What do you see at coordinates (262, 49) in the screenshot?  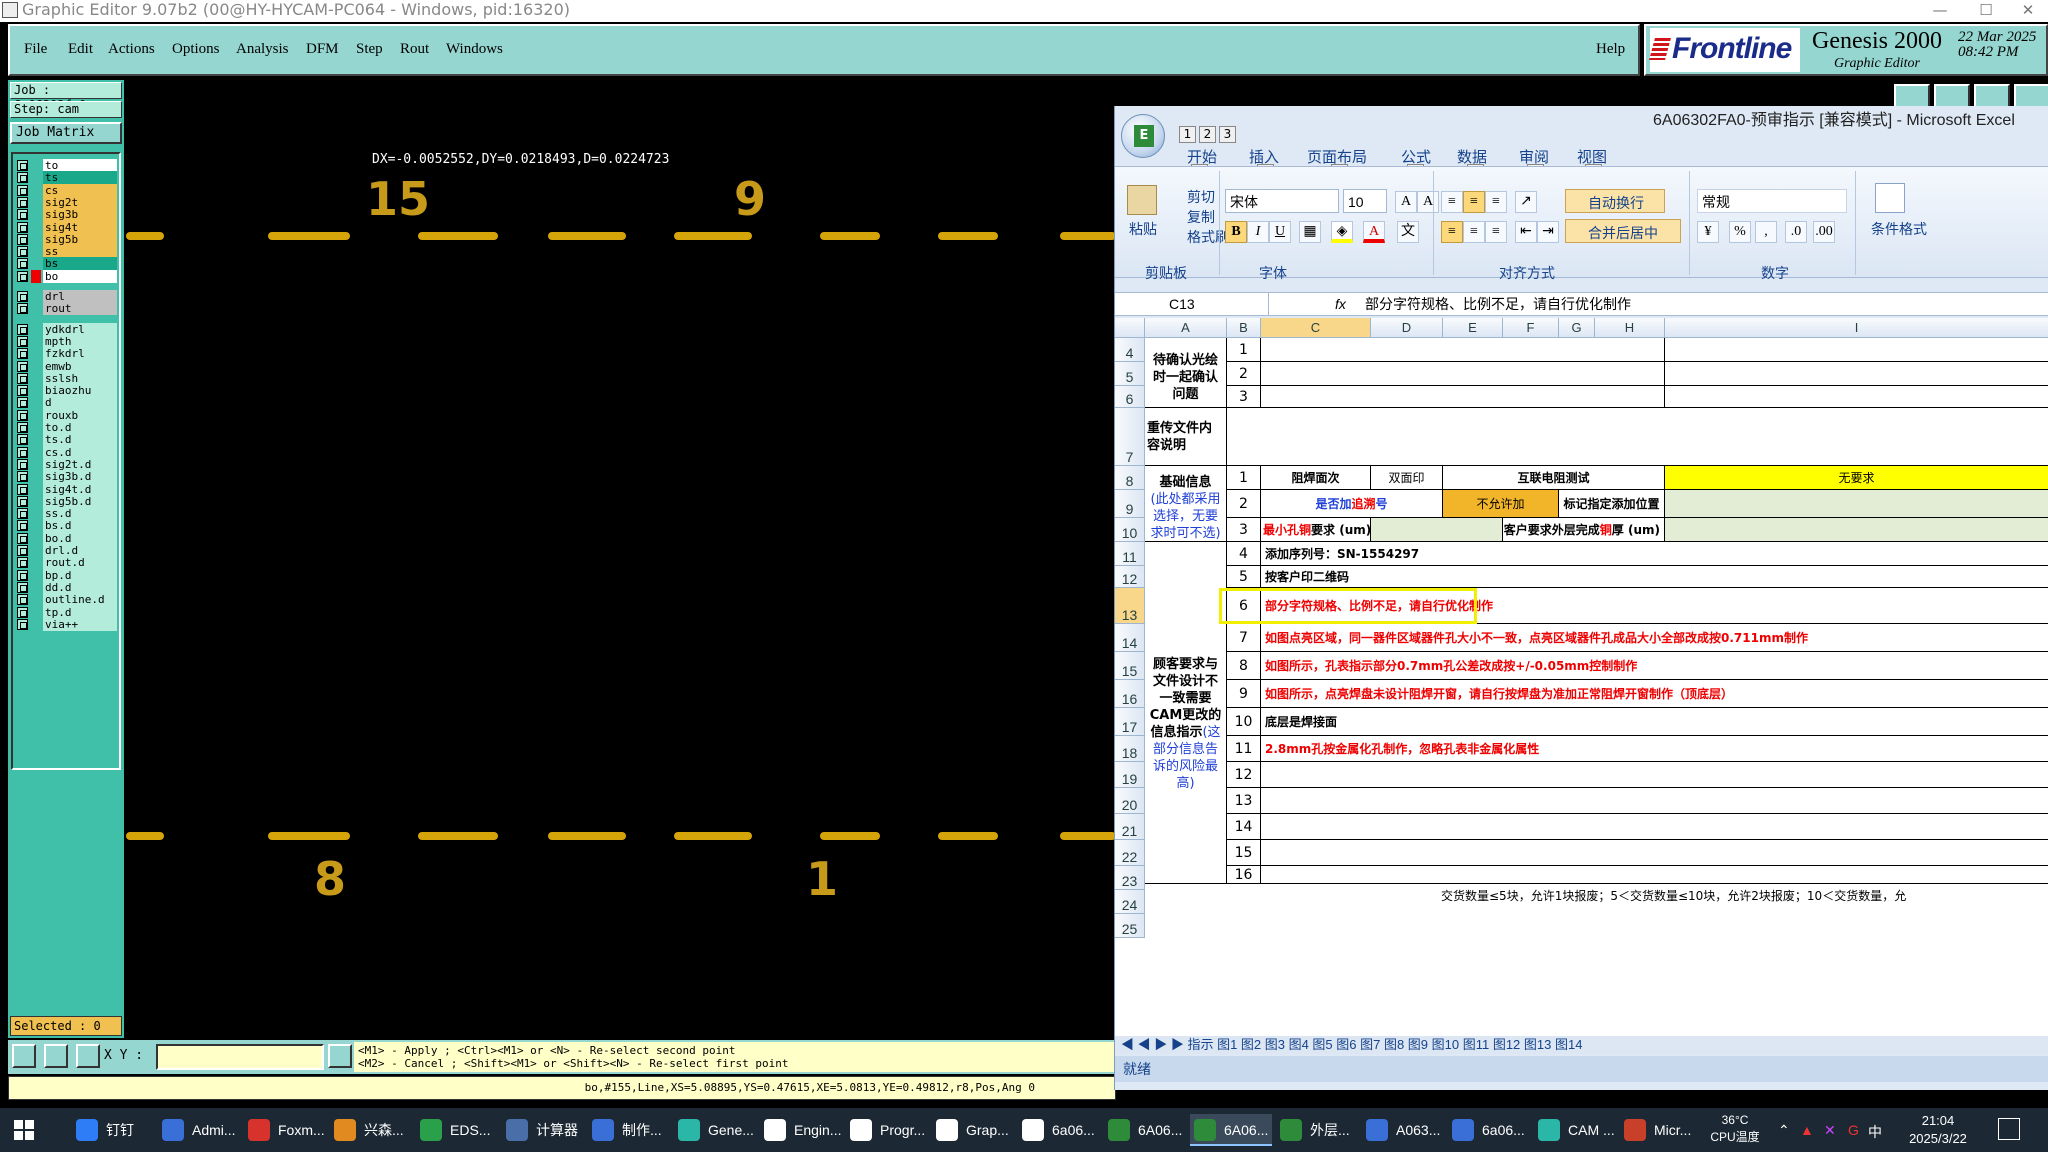 I see `menu-analysis: Analysis` at bounding box center [262, 49].